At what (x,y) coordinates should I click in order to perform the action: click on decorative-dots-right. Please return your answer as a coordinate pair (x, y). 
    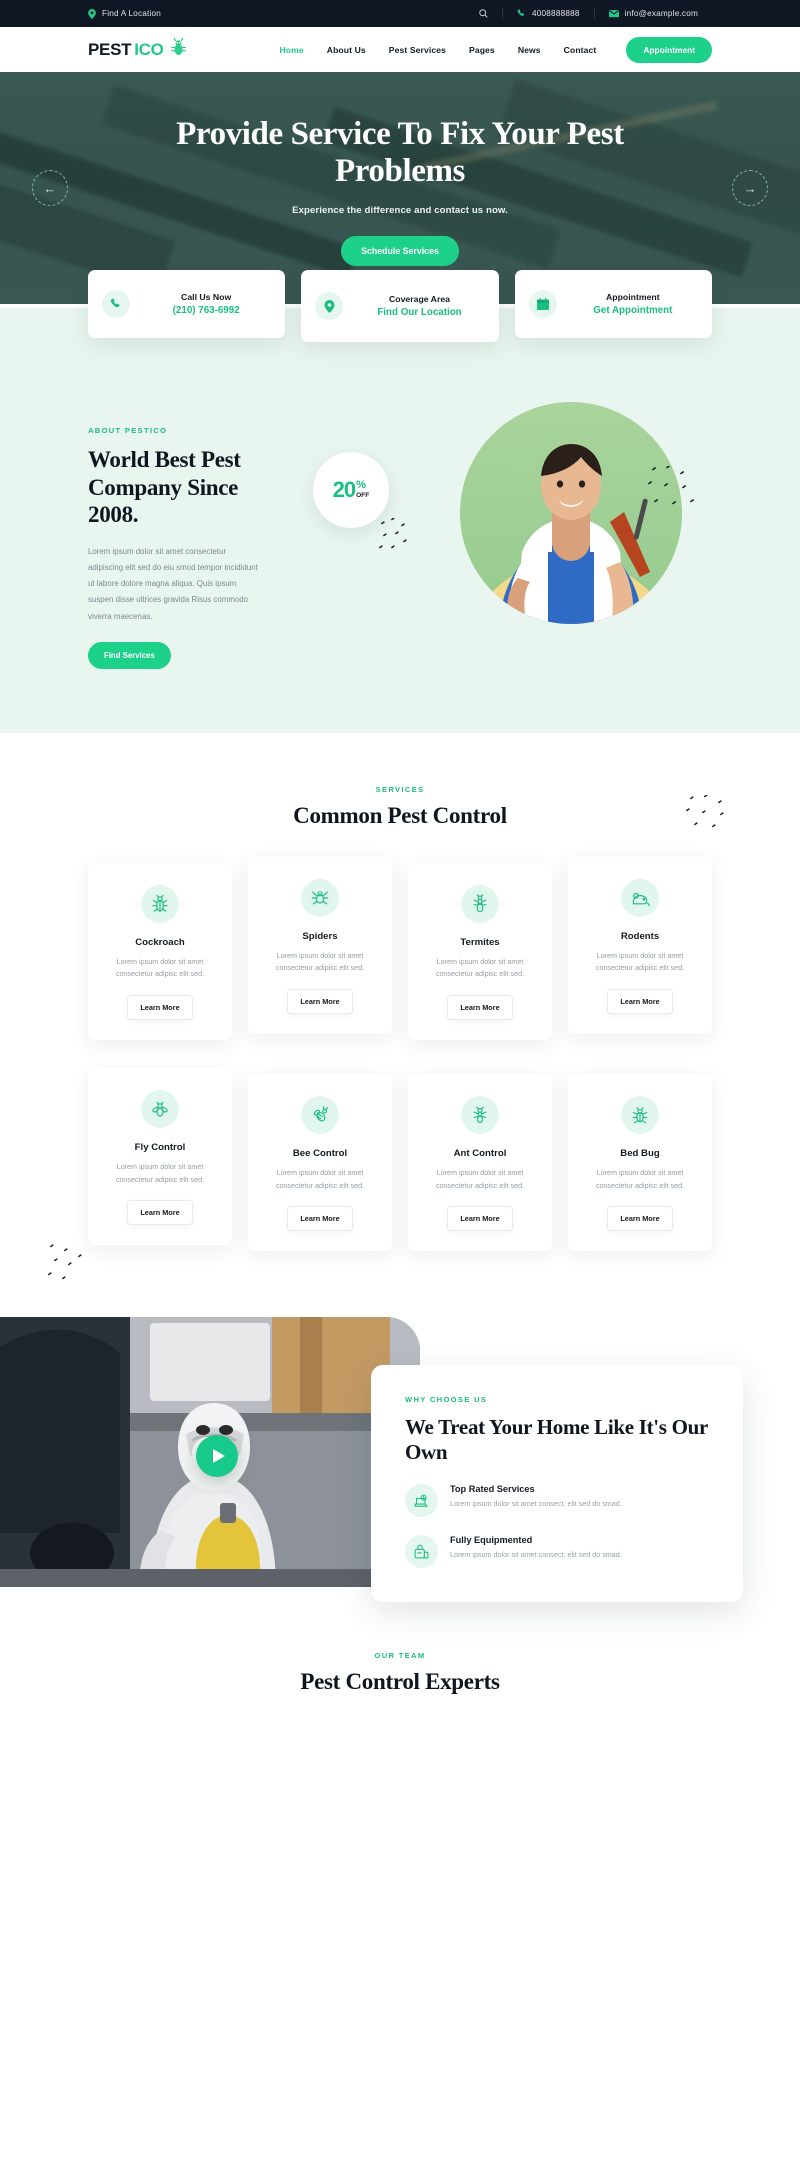
    Looking at the image, I should click on (671, 485).